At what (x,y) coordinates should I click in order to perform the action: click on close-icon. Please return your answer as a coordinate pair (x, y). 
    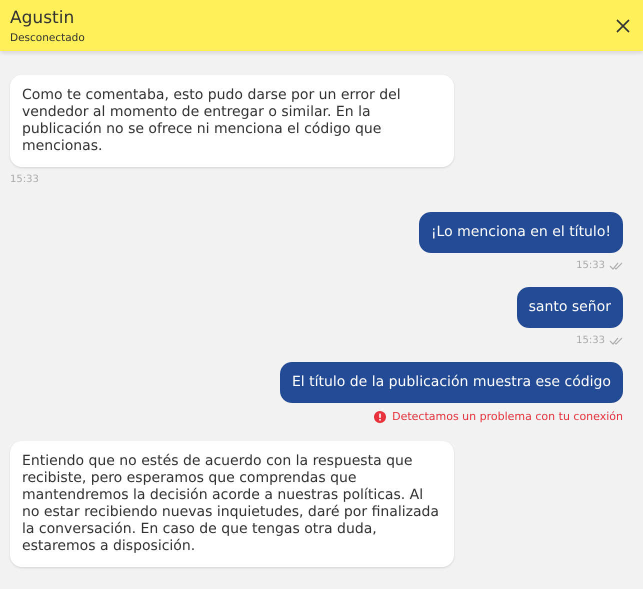
    Looking at the image, I should click on (623, 26).